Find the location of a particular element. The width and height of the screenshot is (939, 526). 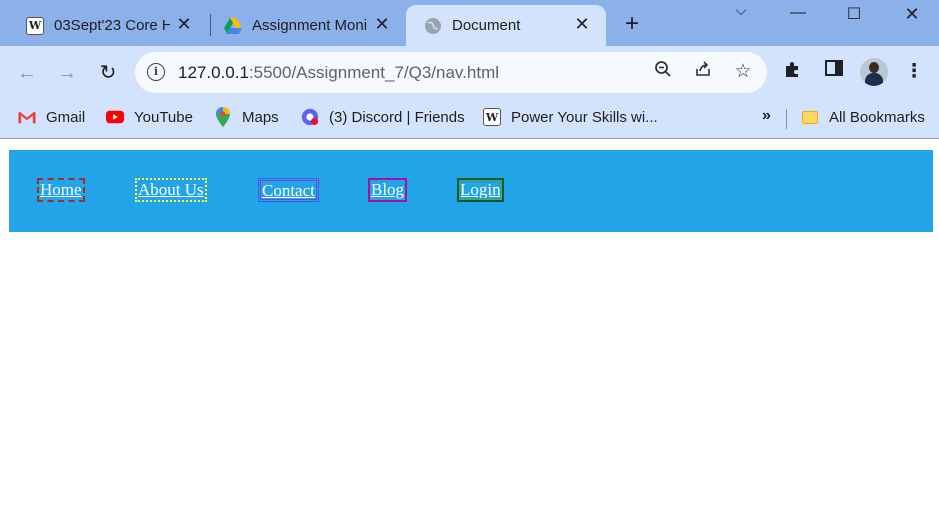

bookmarks-separator is located at coordinates (786, 119).